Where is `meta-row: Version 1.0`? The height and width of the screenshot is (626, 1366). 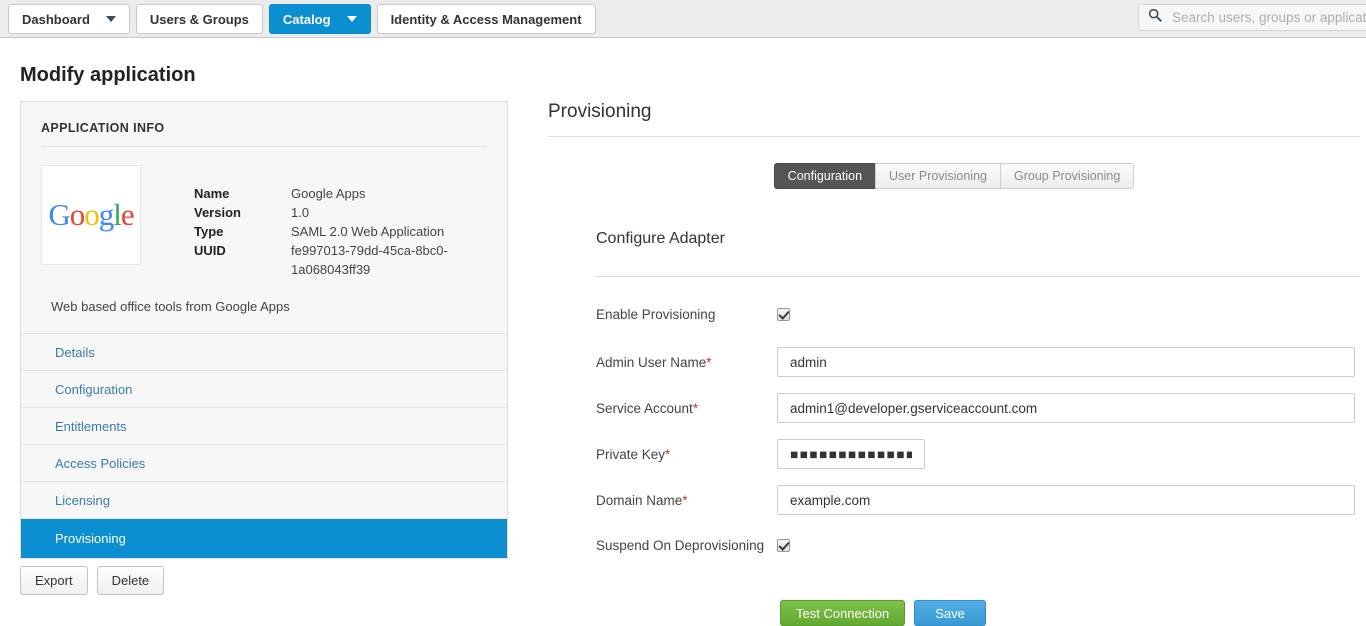 meta-row: Version 1.0 is located at coordinates (330, 212).